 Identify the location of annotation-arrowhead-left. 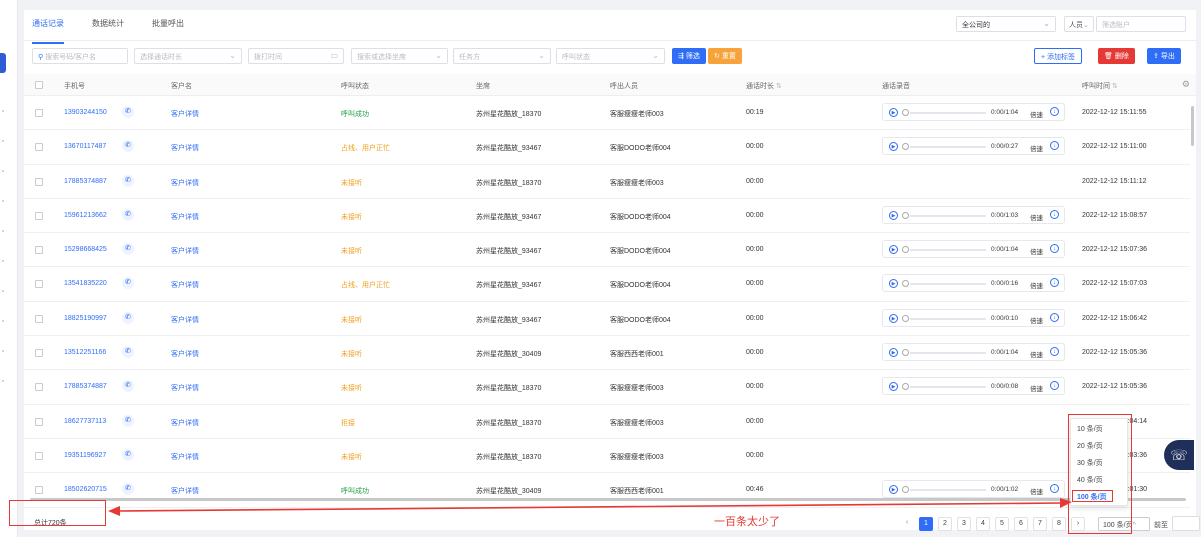
(114, 511).